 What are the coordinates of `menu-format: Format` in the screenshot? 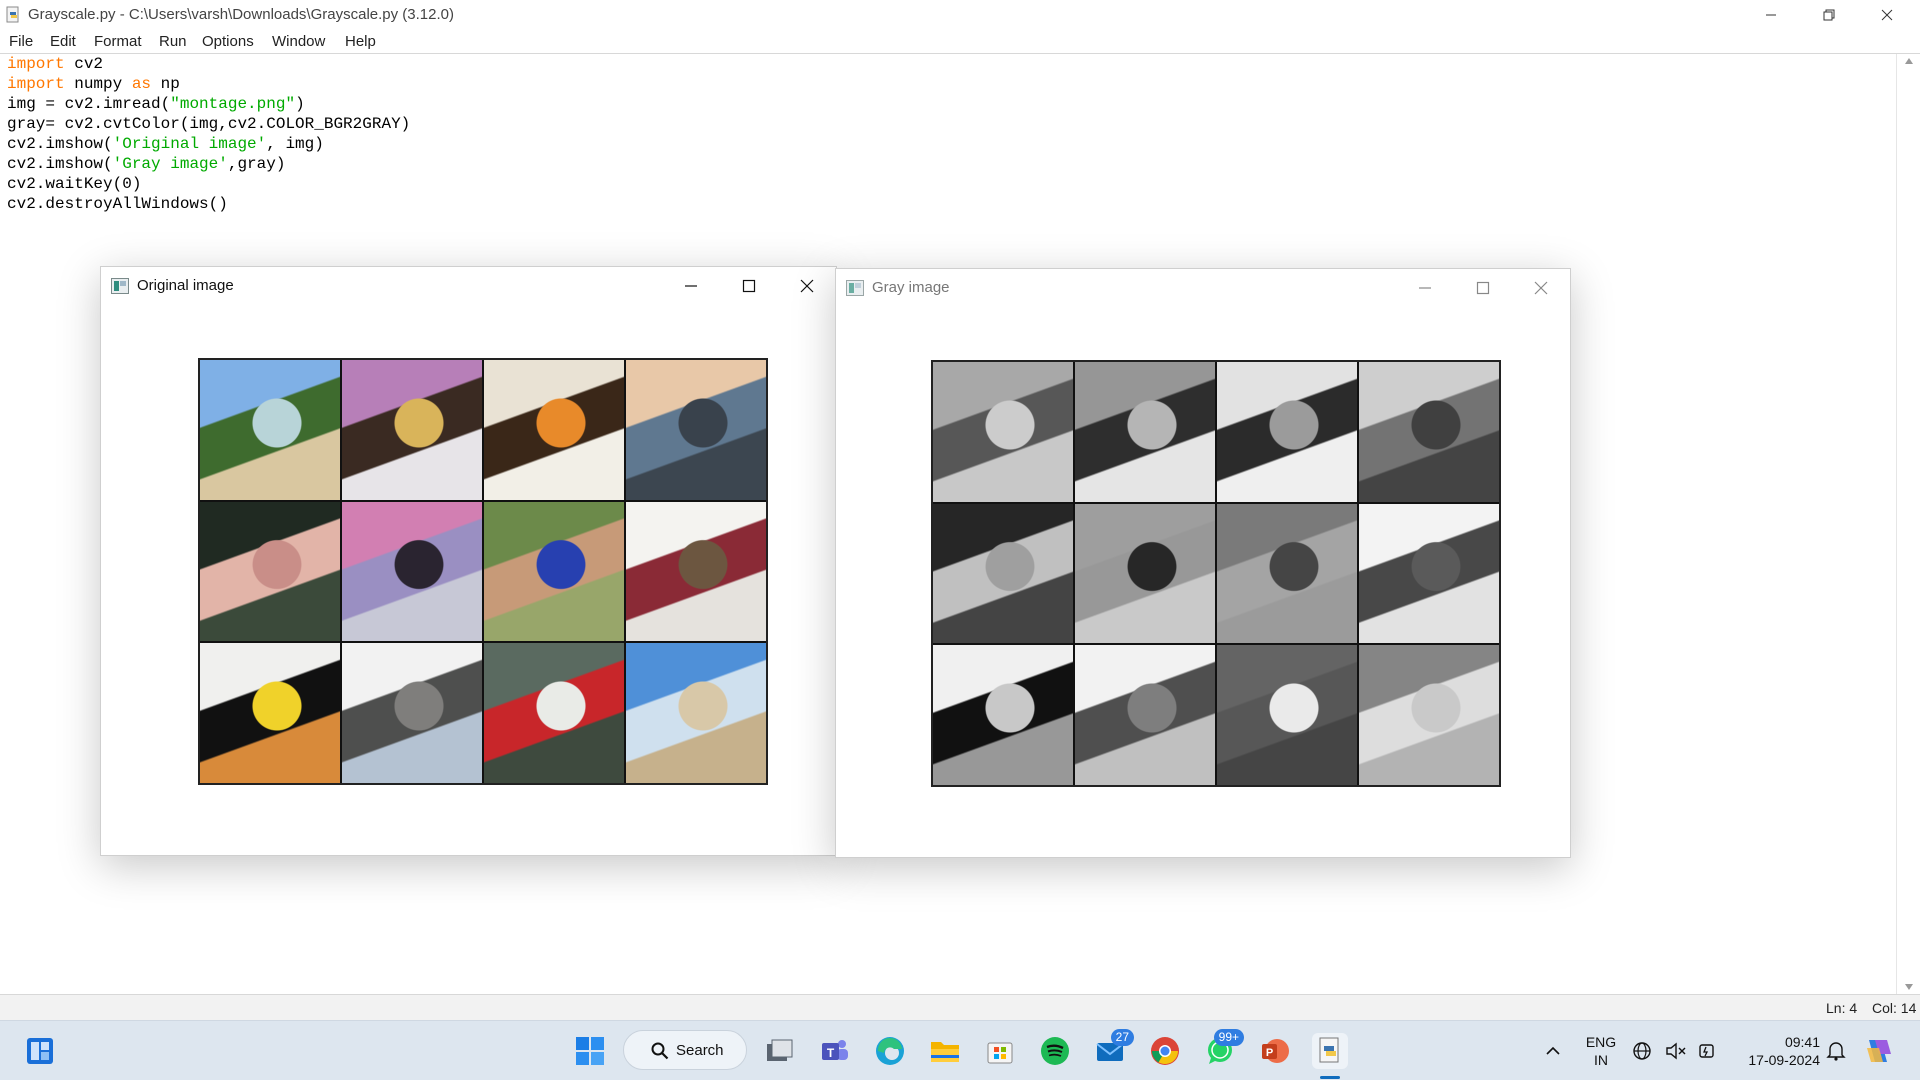 It's located at (118, 41).